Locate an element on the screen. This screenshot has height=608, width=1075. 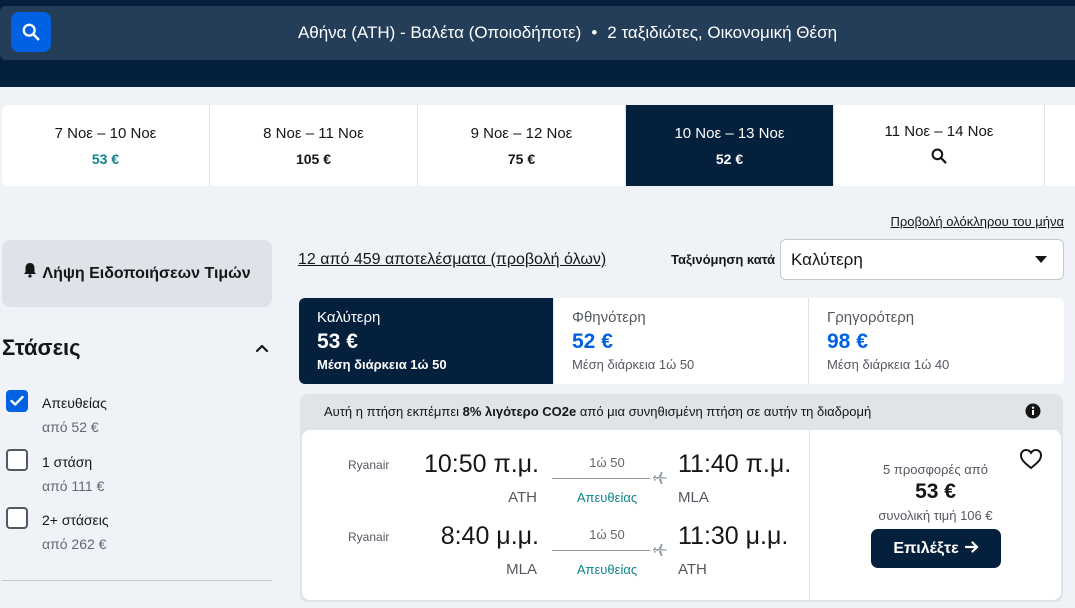
tab-title: Φθηνότερη is located at coordinates (609, 317).